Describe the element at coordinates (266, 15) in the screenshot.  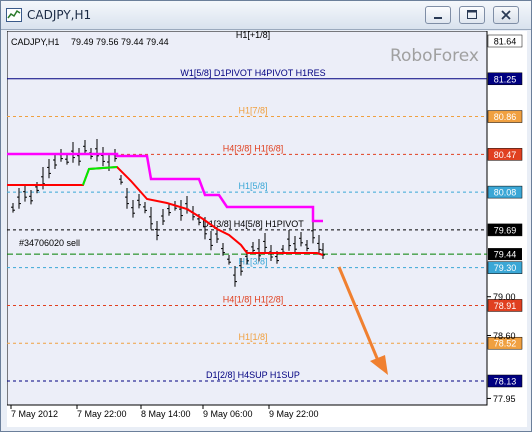
I see `title-bar: CADJPY,H1` at that location.